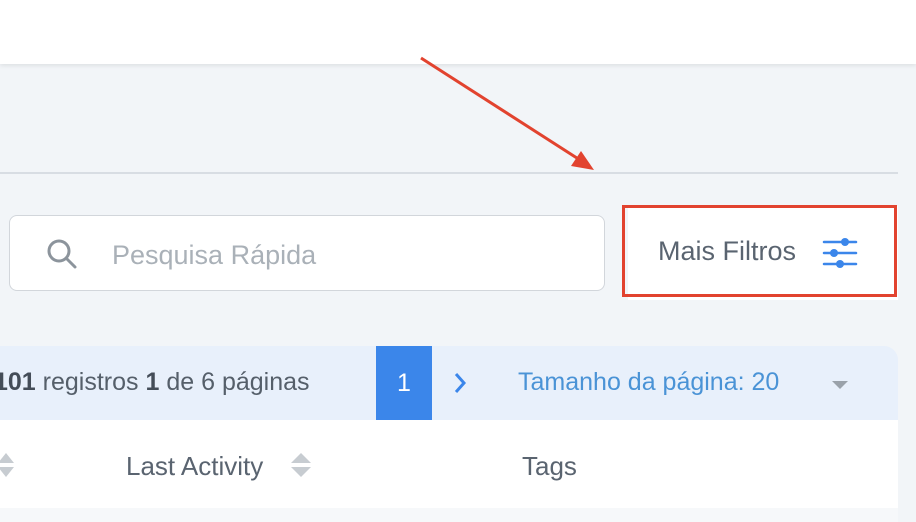 Image resolution: width=916 pixels, height=522 pixels. Describe the element at coordinates (194, 466) in the screenshot. I see `column-header-last-activity: Last Activity` at that location.